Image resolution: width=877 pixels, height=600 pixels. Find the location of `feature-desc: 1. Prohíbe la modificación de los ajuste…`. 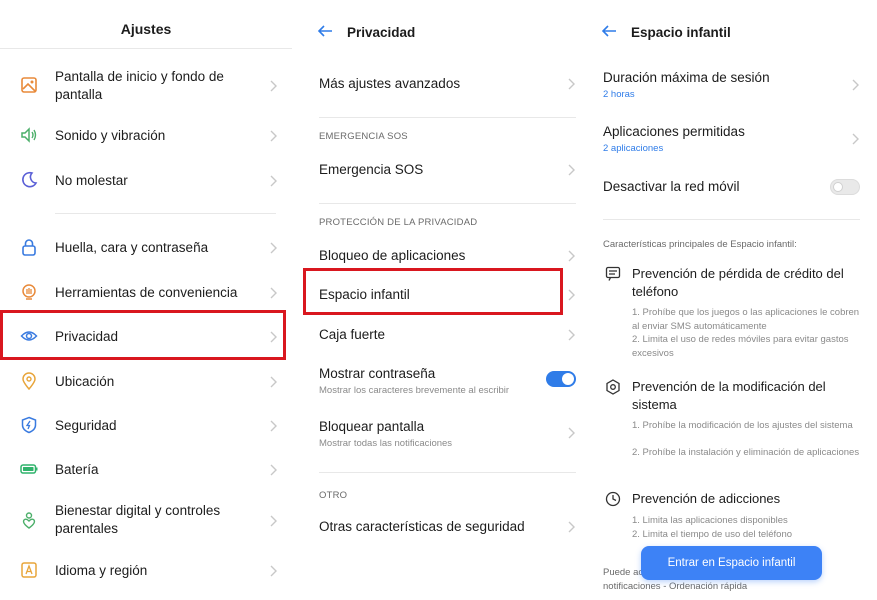

feature-desc: 1. Prohíbe la modificación de los ajuste… is located at coordinates (742, 425).